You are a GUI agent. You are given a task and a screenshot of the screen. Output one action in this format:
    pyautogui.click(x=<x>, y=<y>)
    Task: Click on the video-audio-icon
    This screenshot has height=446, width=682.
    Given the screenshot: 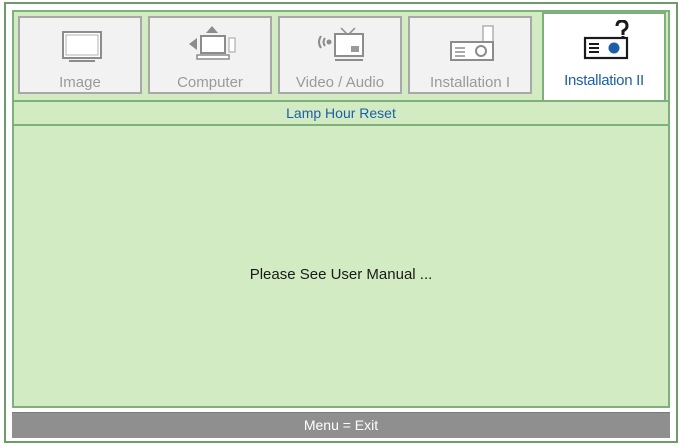 What is the action you would take?
    pyautogui.click(x=341, y=44)
    